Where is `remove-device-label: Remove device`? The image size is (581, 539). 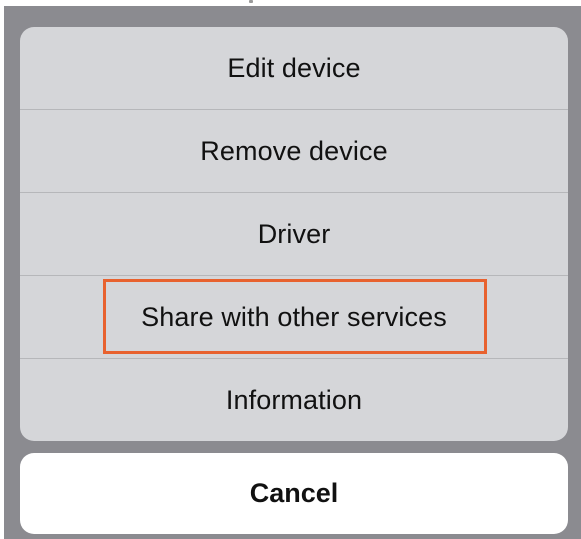
remove-device-label: Remove device is located at coordinates (294, 150).